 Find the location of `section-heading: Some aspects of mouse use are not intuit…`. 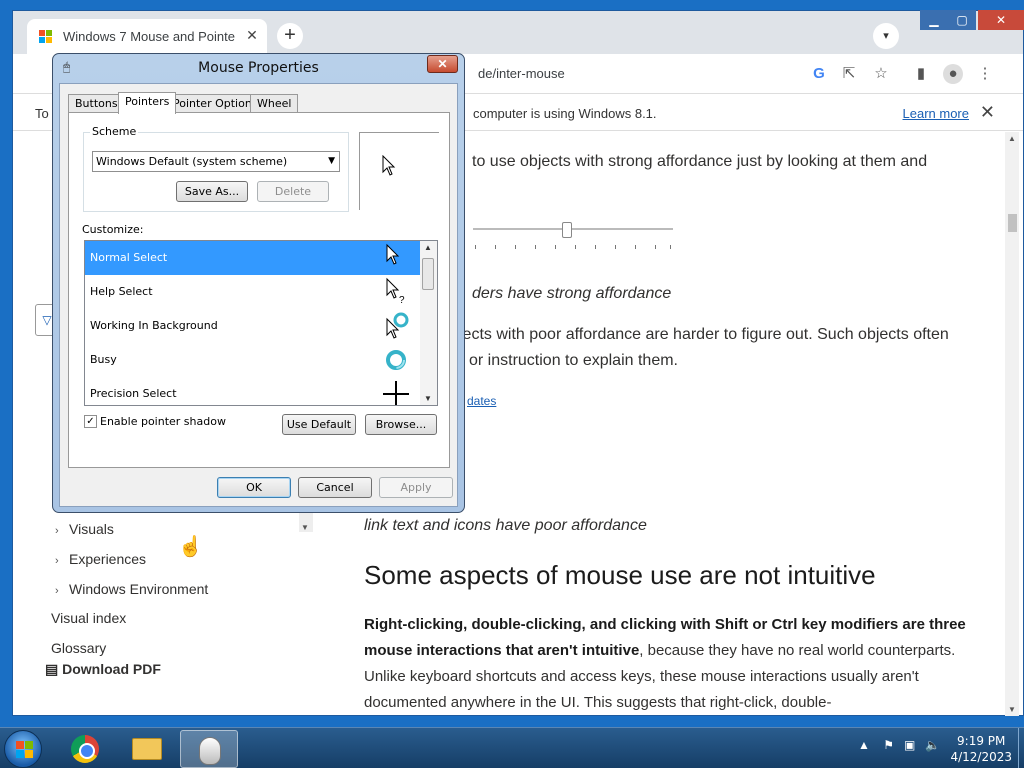

section-heading: Some aspects of mouse use are not intuit… is located at coordinates (620, 575).